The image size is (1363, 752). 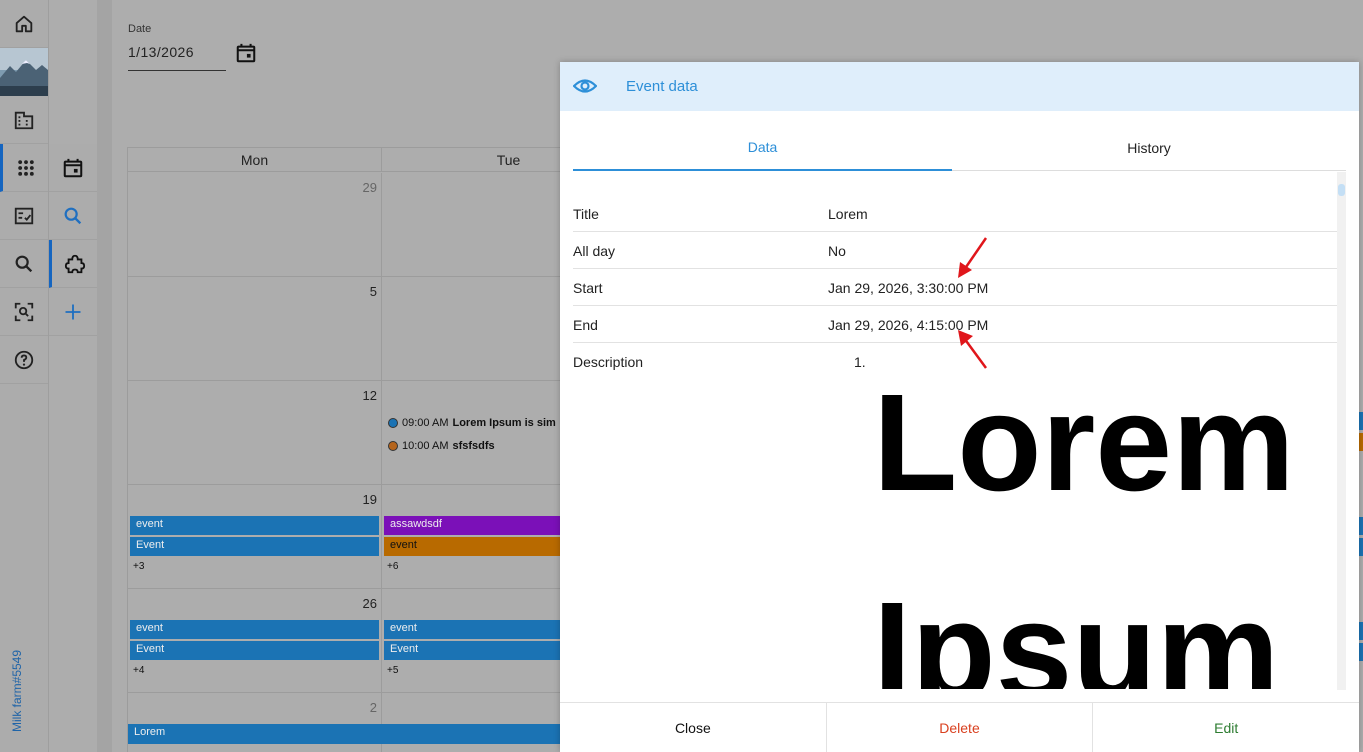 I want to click on scan-search-icon, so click(x=24, y=311).